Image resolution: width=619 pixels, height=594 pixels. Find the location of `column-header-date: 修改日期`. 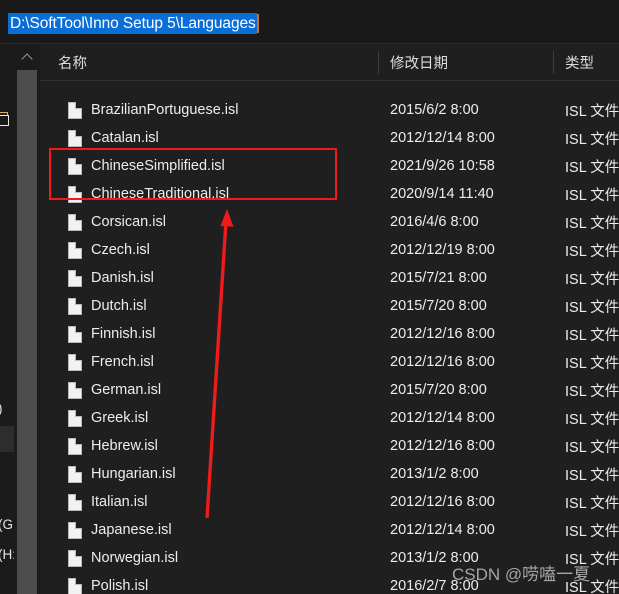

column-header-date: 修改日期 is located at coordinates (419, 62).